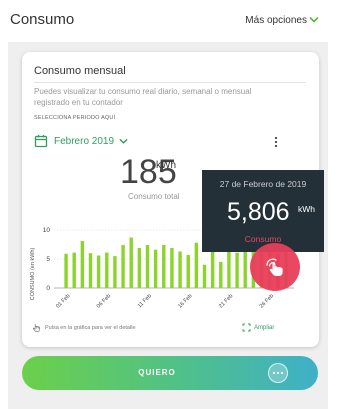 This screenshot has width=339, height=409. Describe the element at coordinates (278, 373) in the screenshot. I see `more-options-icon` at that location.